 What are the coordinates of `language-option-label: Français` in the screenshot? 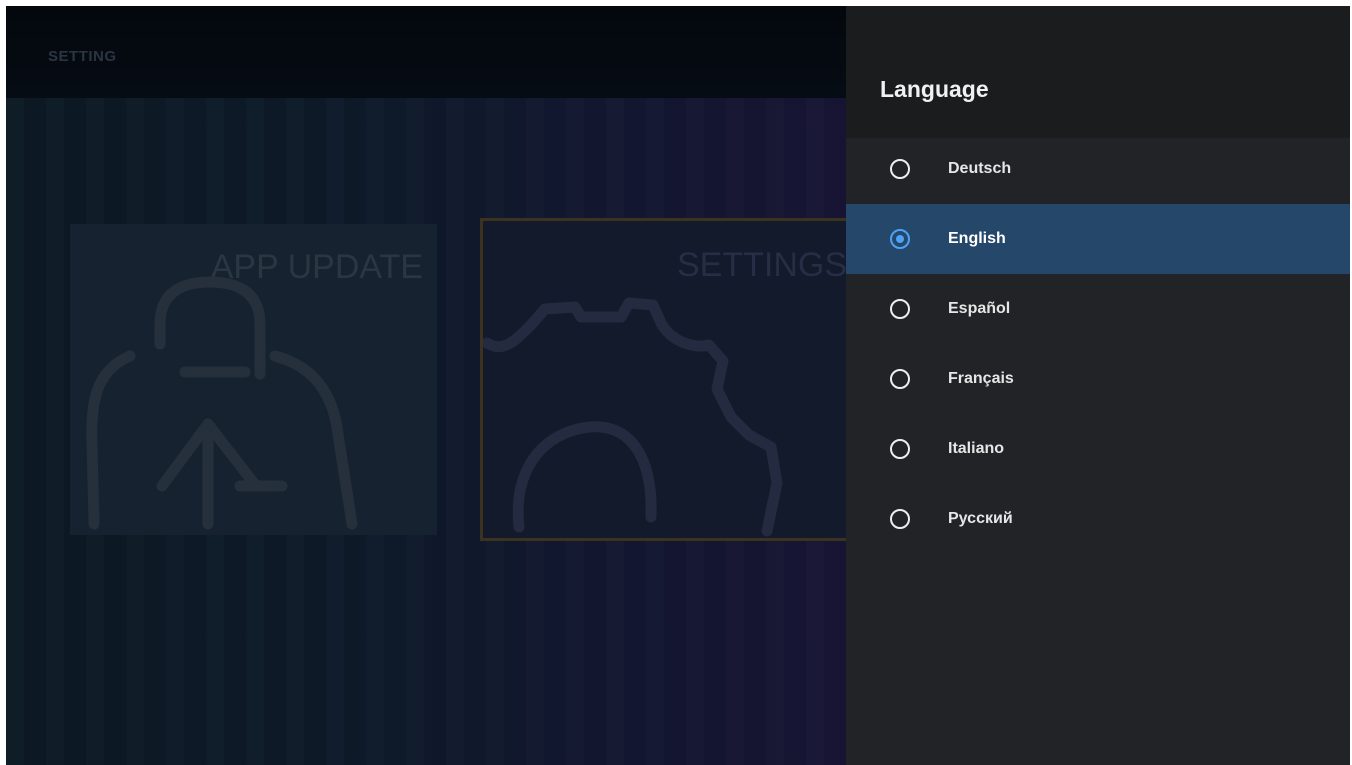 It's located at (981, 378).